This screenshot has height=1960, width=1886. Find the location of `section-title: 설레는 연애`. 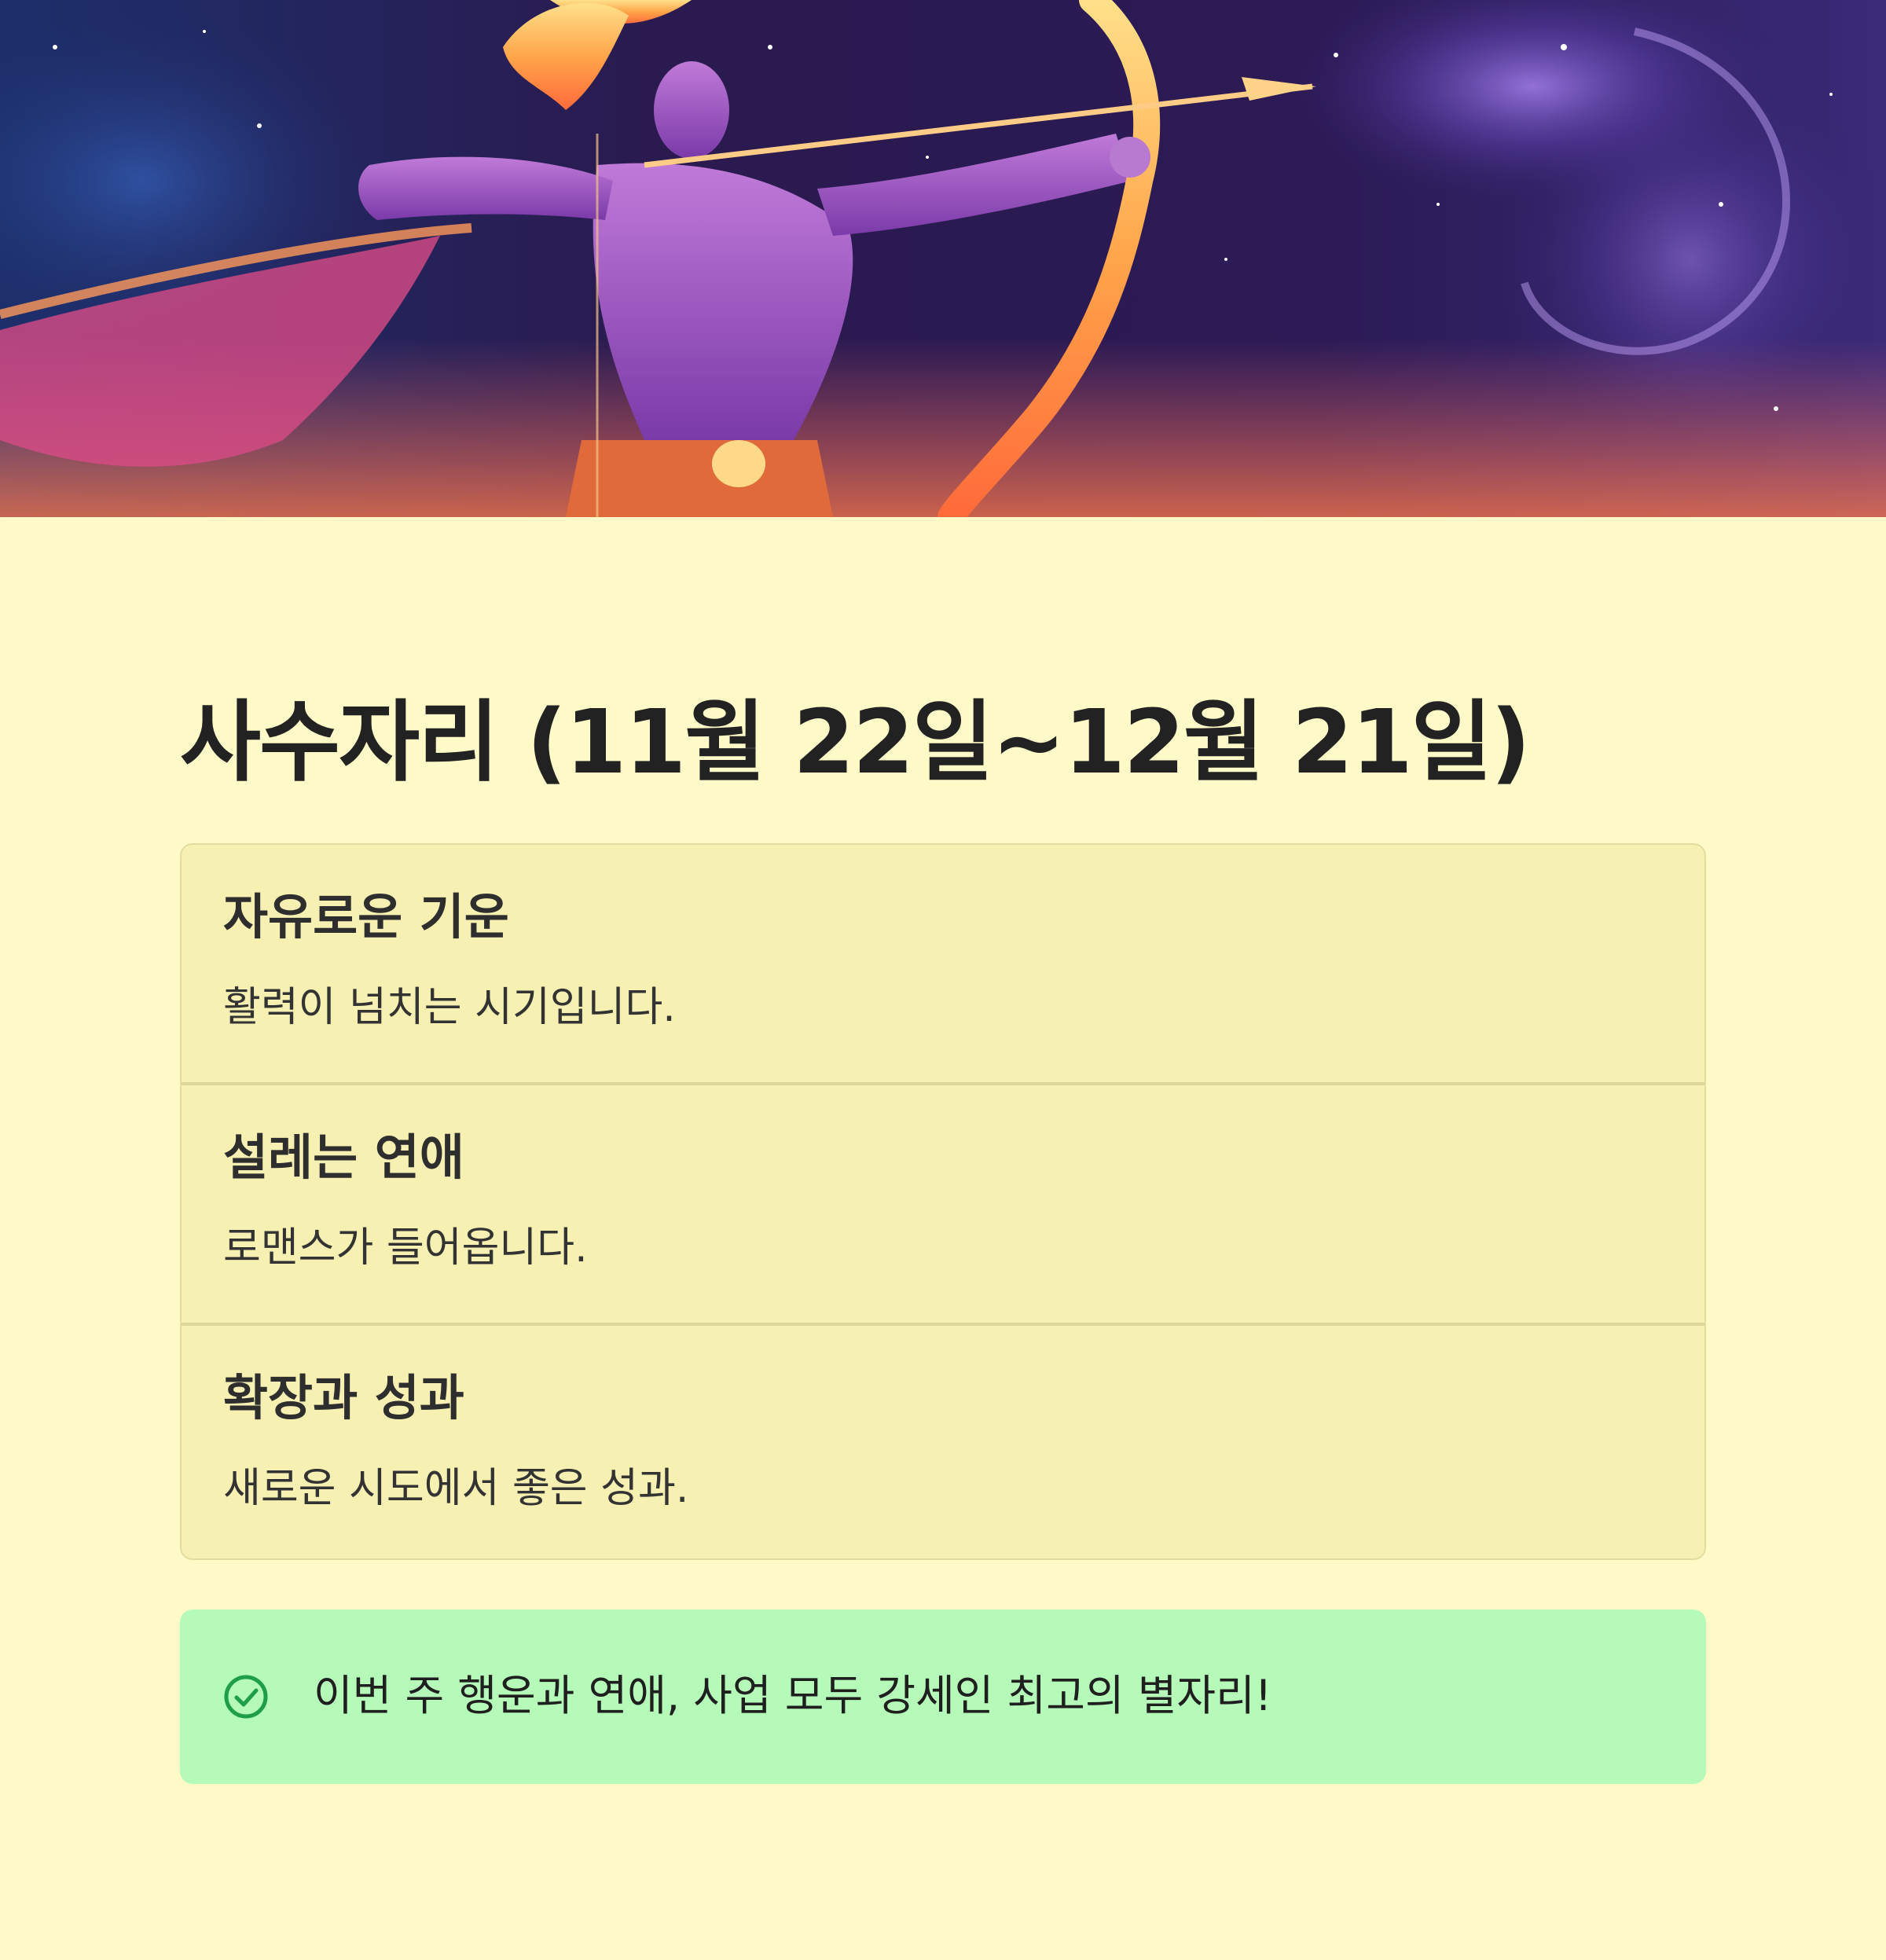

section-title: 설레는 연애 is located at coordinates (343, 1157).